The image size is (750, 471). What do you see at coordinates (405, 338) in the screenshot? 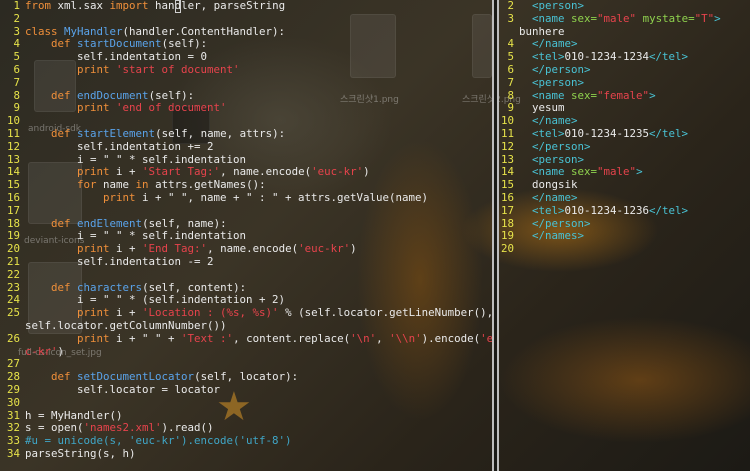
I see `code-token: '\\n'` at bounding box center [405, 338].